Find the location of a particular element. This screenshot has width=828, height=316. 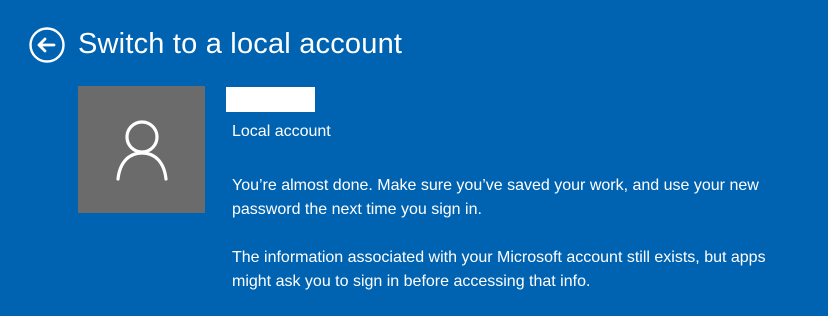

user-icon is located at coordinates (141, 150).